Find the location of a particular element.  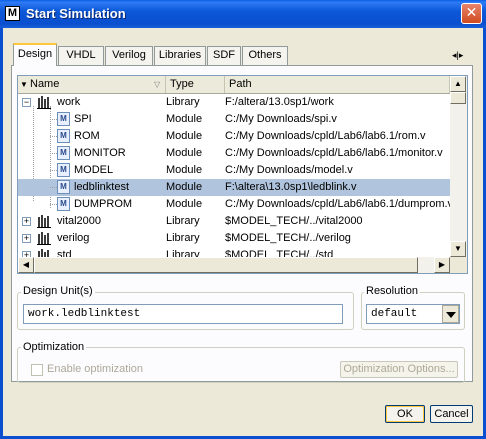

horizontal-scrollbar: ◀ ▶ is located at coordinates (234, 265).